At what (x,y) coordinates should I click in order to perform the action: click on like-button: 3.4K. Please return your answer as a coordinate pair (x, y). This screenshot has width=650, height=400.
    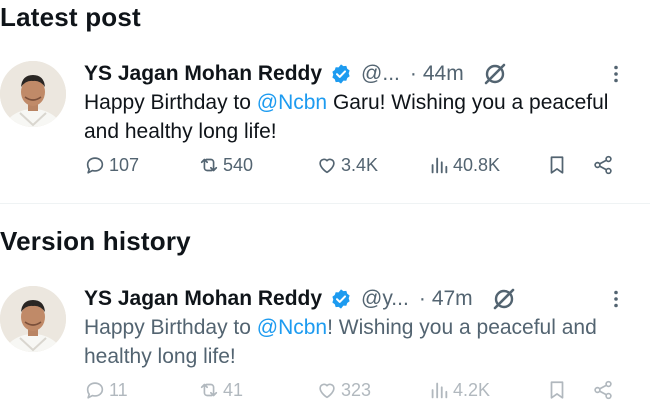
    Looking at the image, I should click on (347, 165).